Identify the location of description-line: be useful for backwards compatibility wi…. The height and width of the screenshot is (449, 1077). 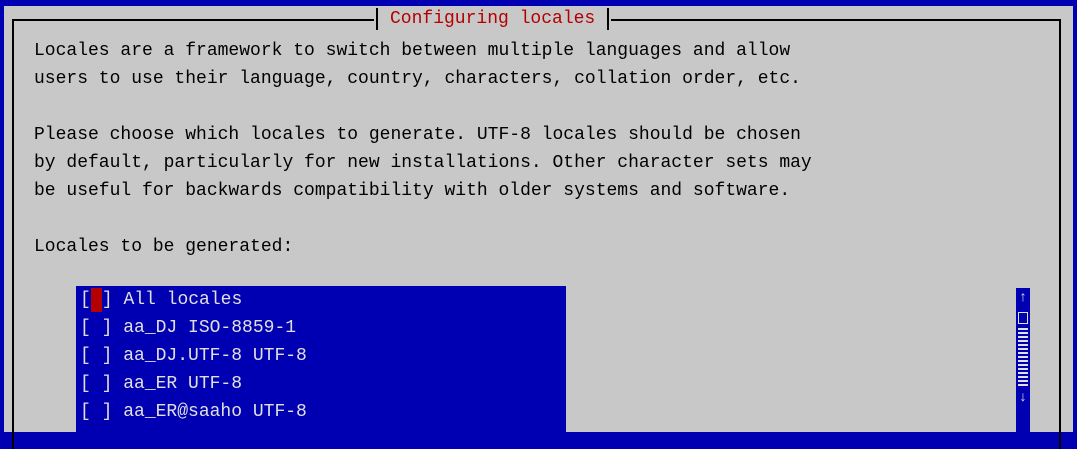
(412, 191).